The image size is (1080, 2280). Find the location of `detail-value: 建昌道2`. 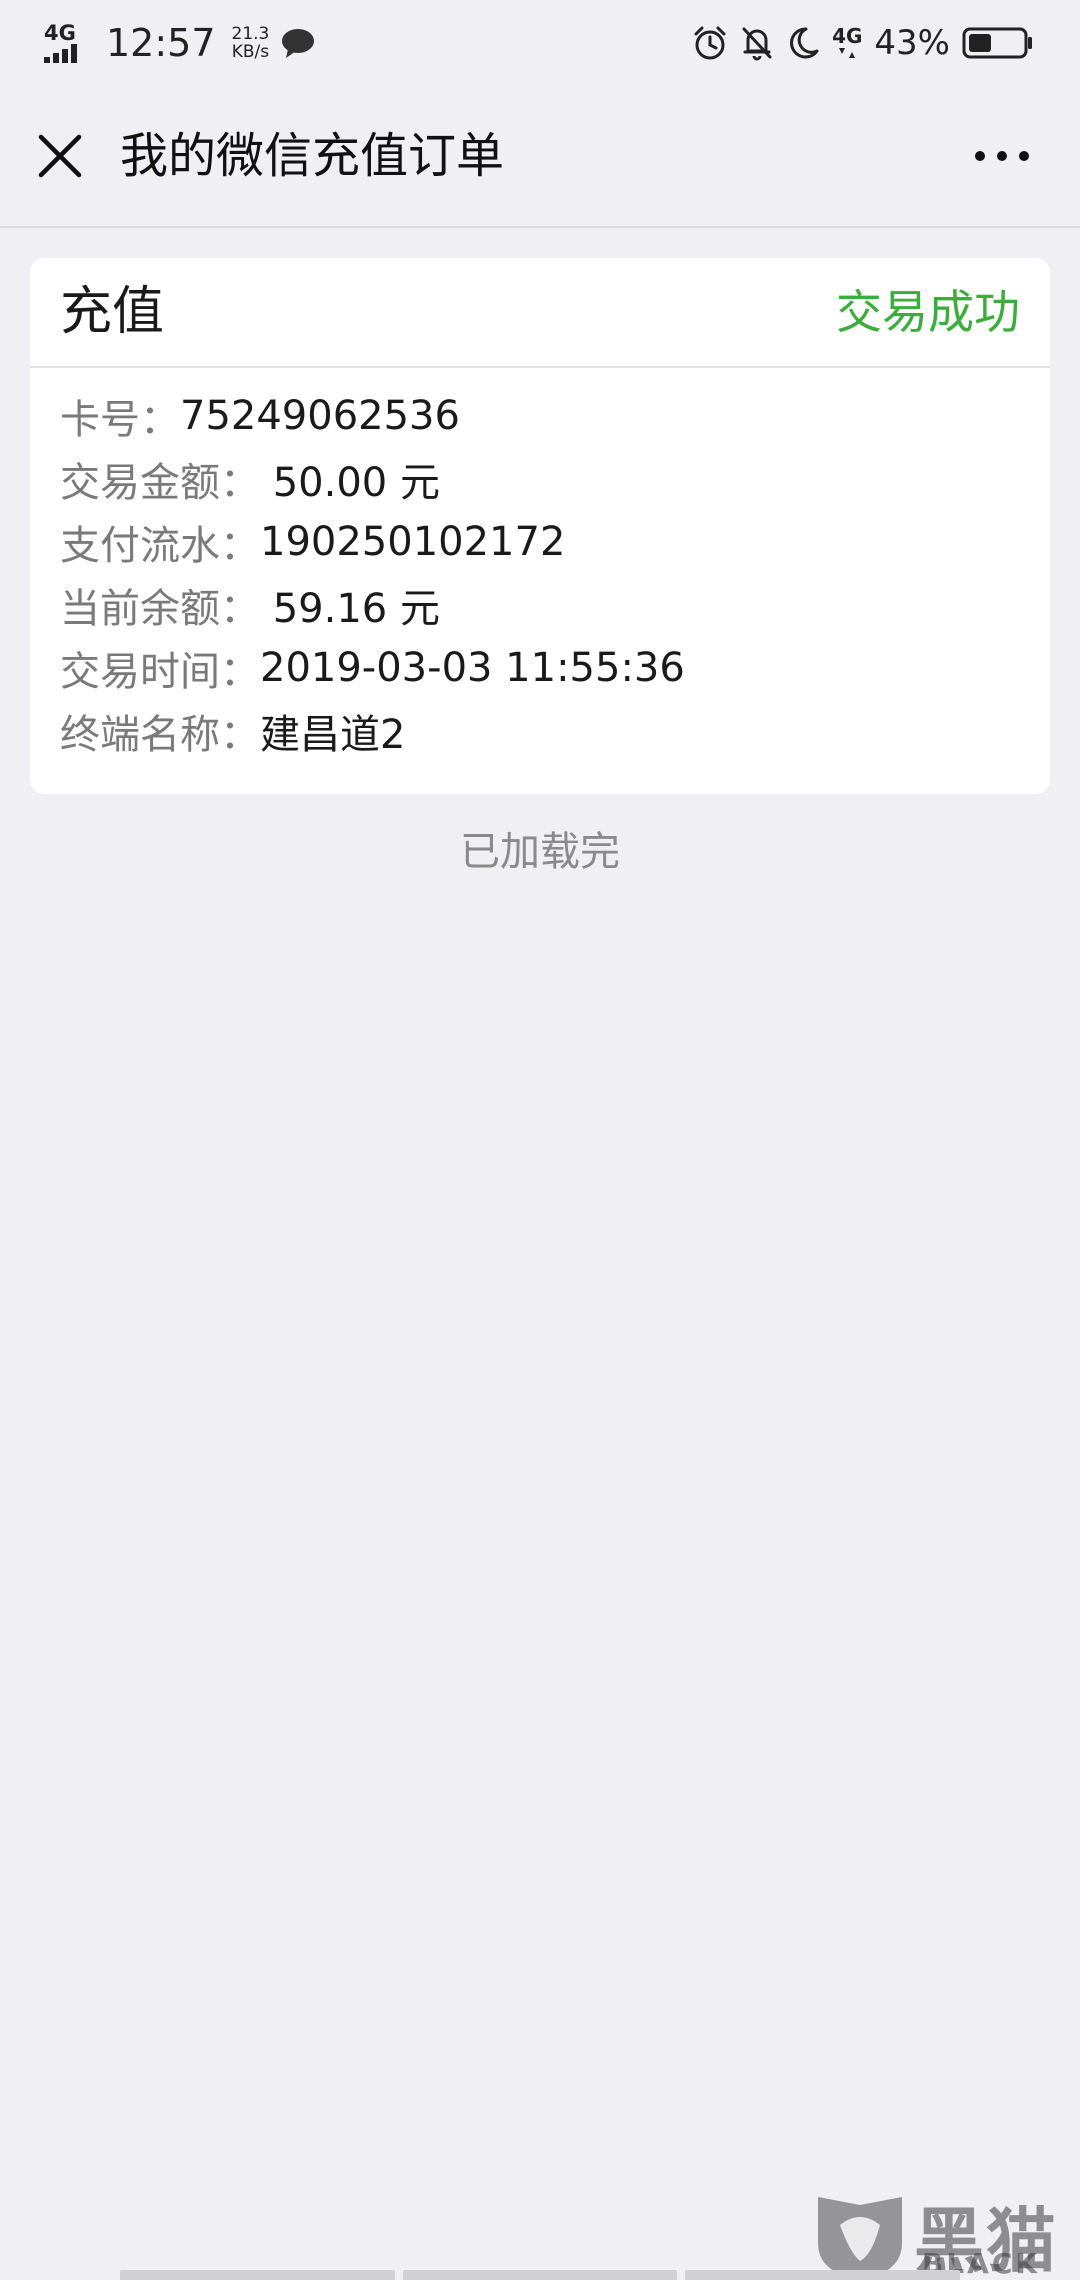

detail-value: 建昌道2 is located at coordinates (333, 734).